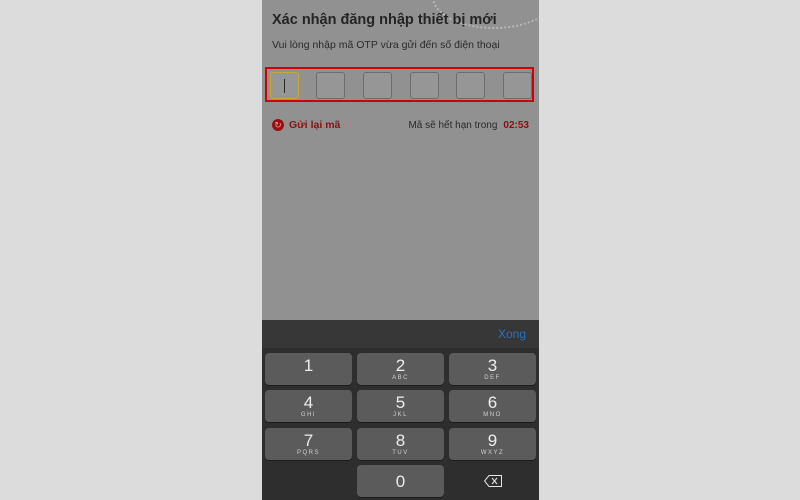 The width and height of the screenshot is (800, 500). What do you see at coordinates (399, 84) in the screenshot?
I see `otp-highlight-frame` at bounding box center [399, 84].